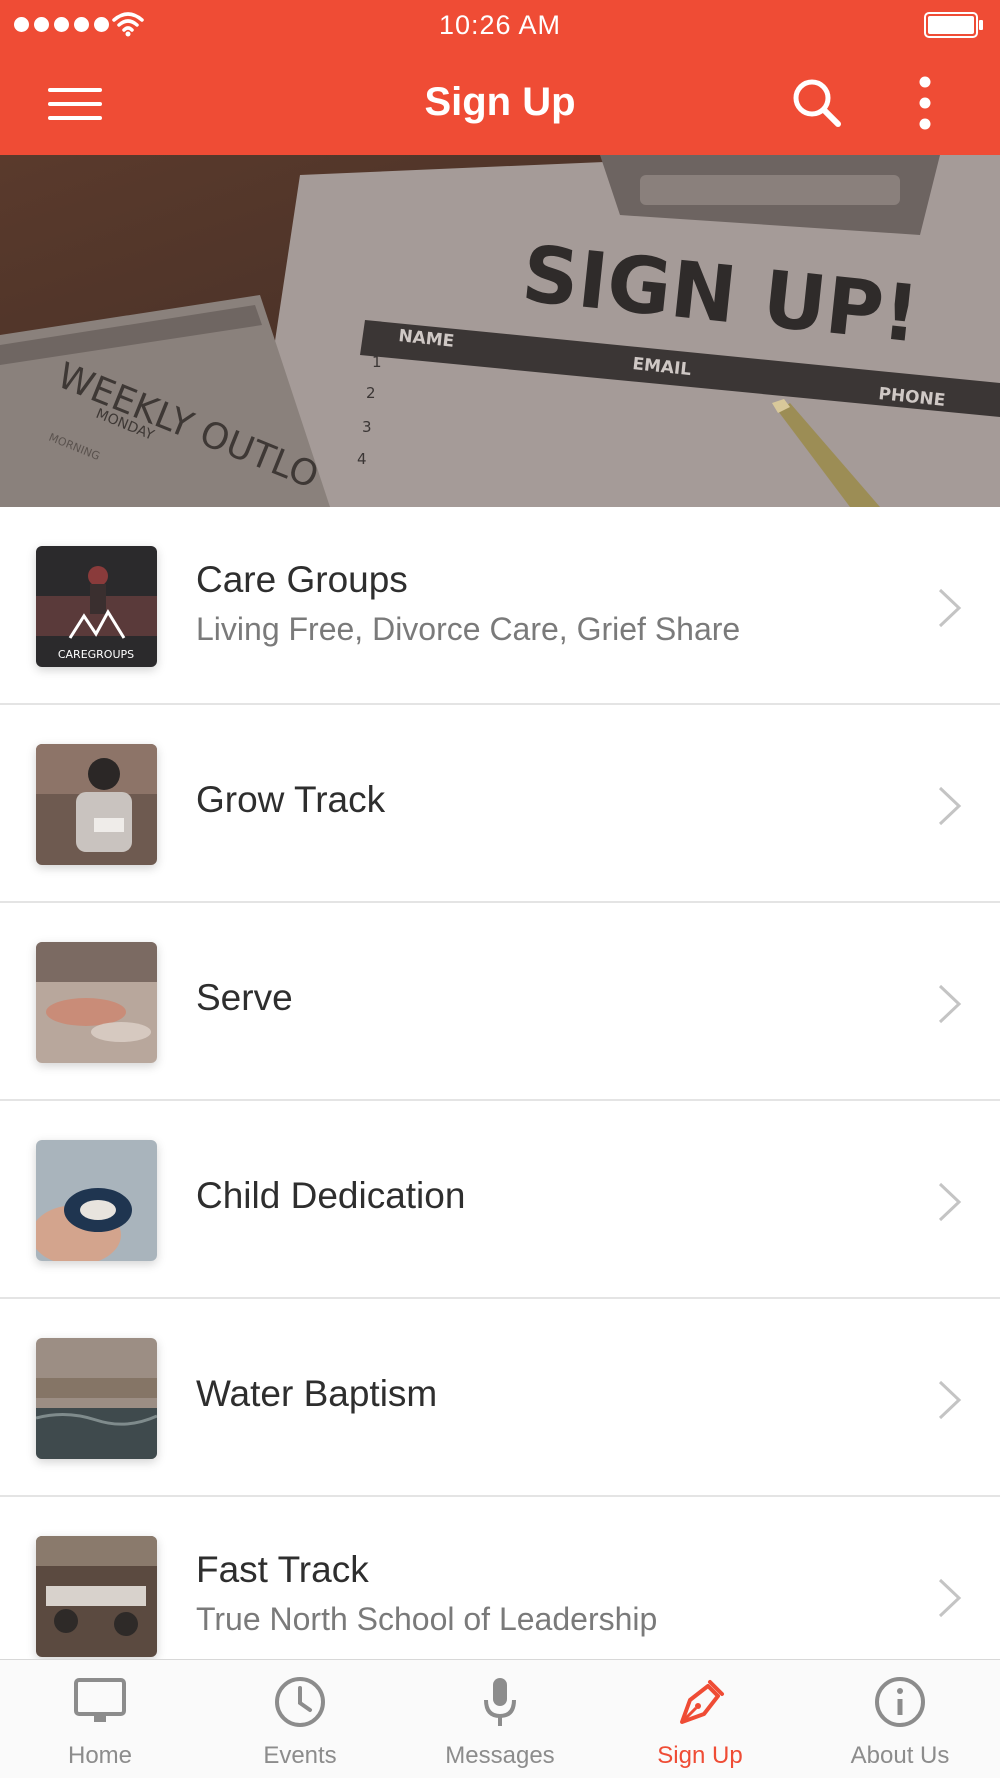  I want to click on hero-row-1: 1, so click(377, 362).